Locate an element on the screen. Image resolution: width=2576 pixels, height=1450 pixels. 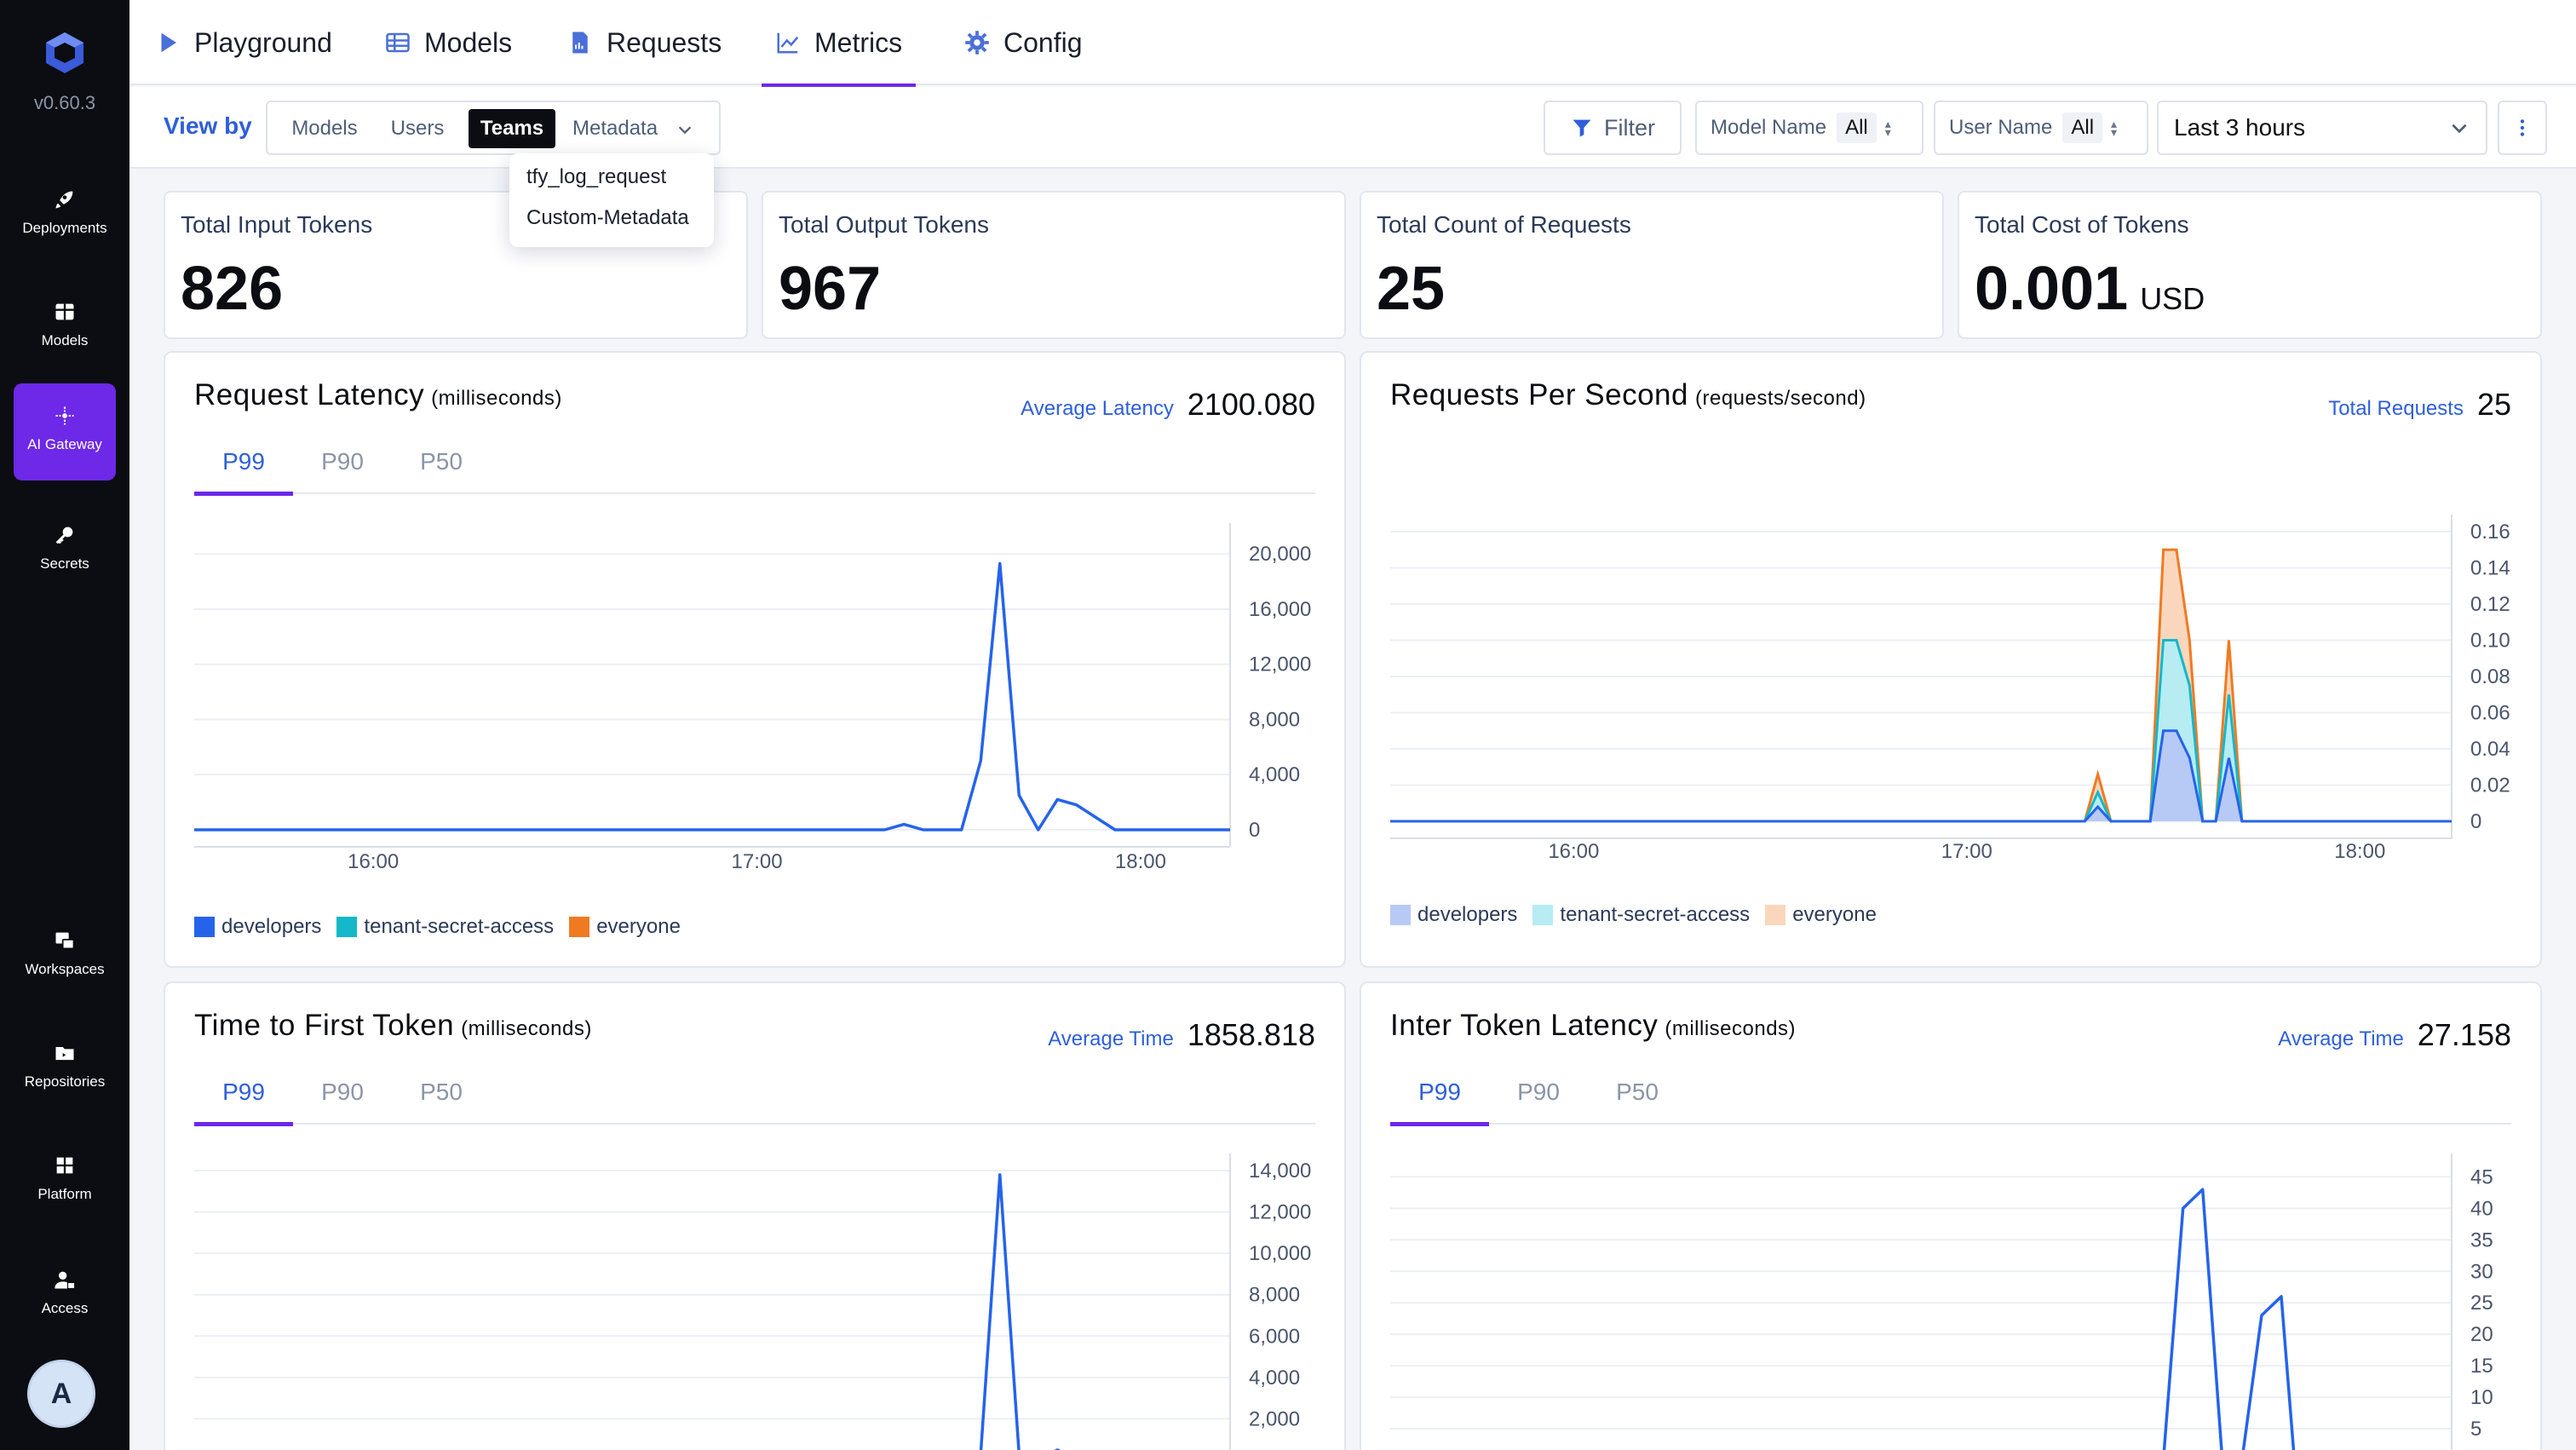
y-tick-label: 0.14 is located at coordinates (2490, 568).